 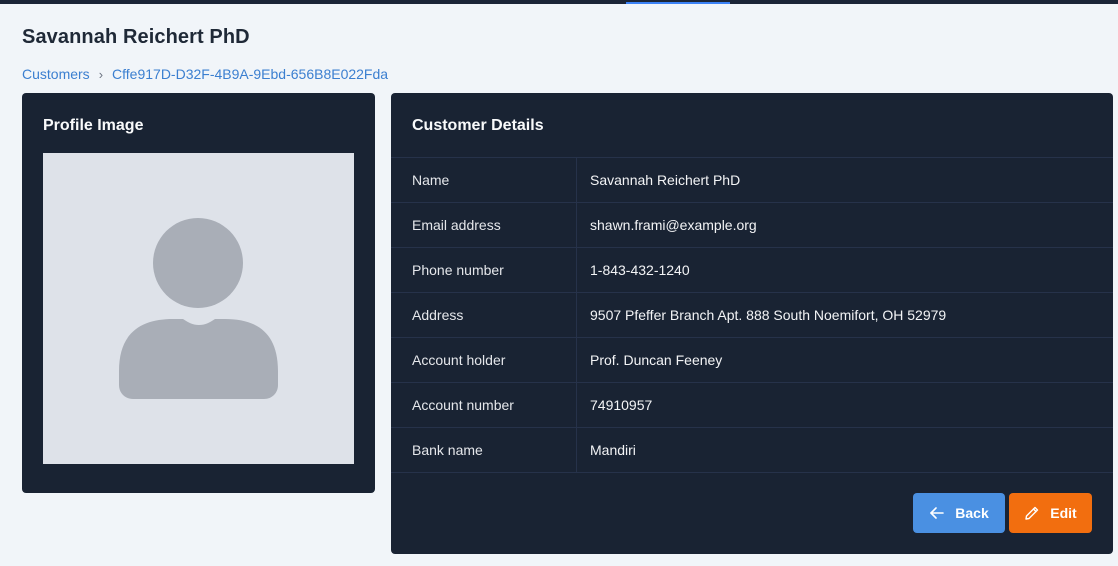 What do you see at coordinates (478, 125) in the screenshot?
I see `customer-details-title: Customer Details` at bounding box center [478, 125].